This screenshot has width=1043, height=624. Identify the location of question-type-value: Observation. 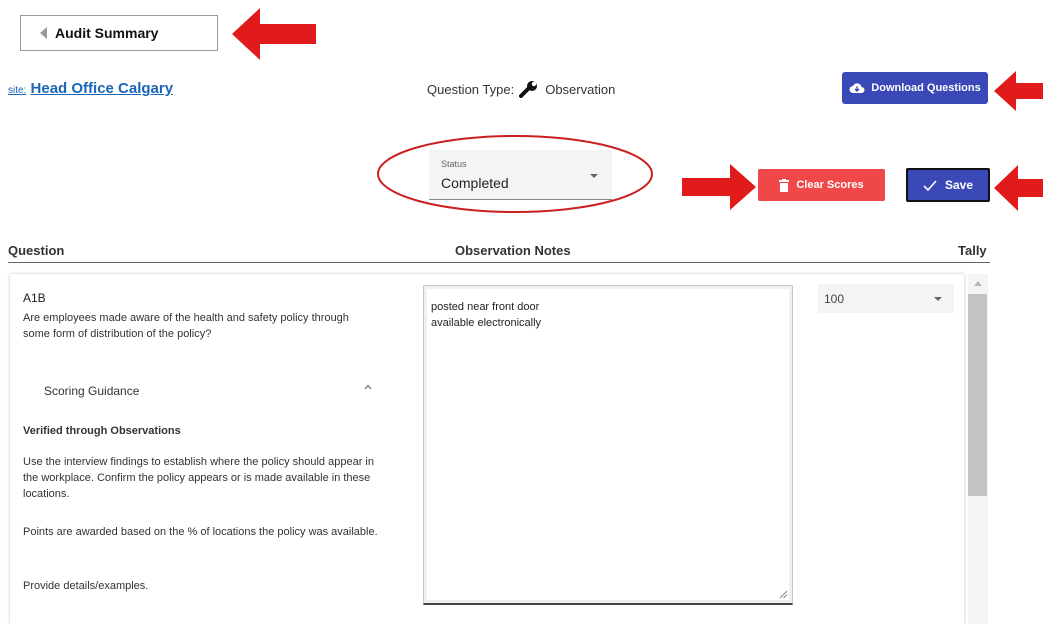
(580, 89).